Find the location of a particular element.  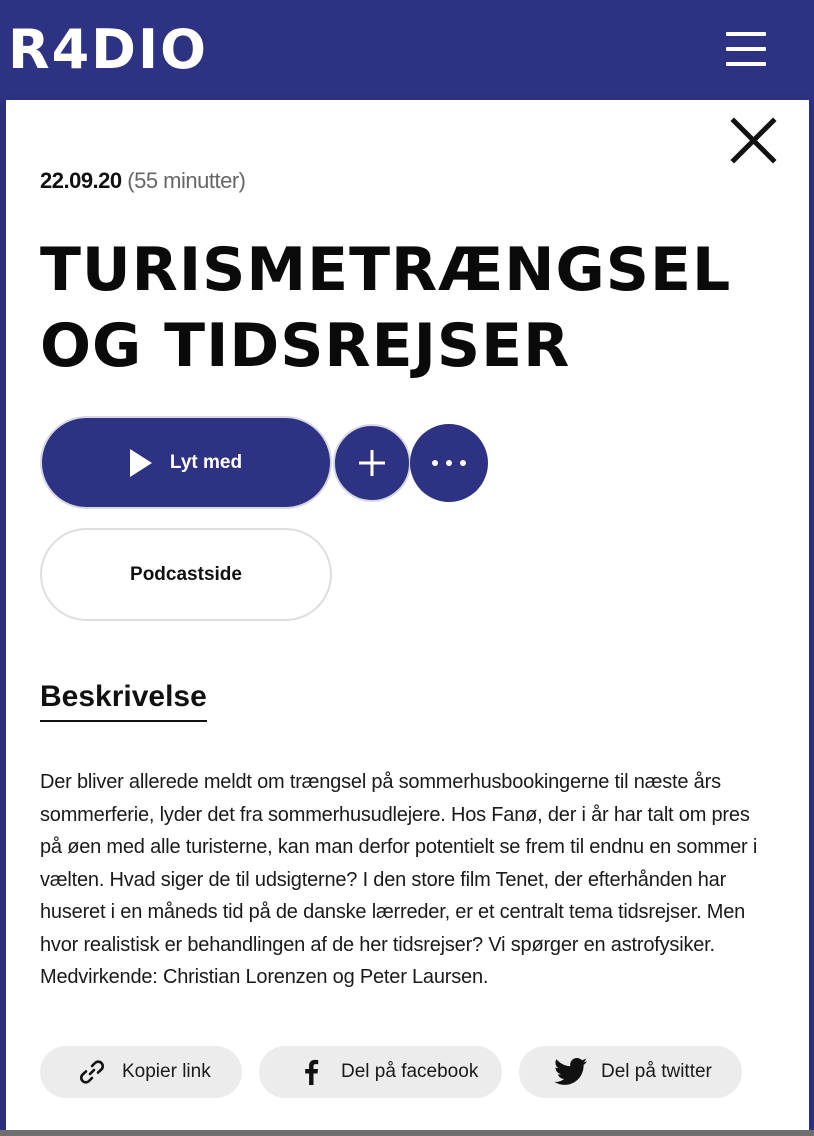

title-line-2: OG TIDSREJSER is located at coordinates (305, 346).